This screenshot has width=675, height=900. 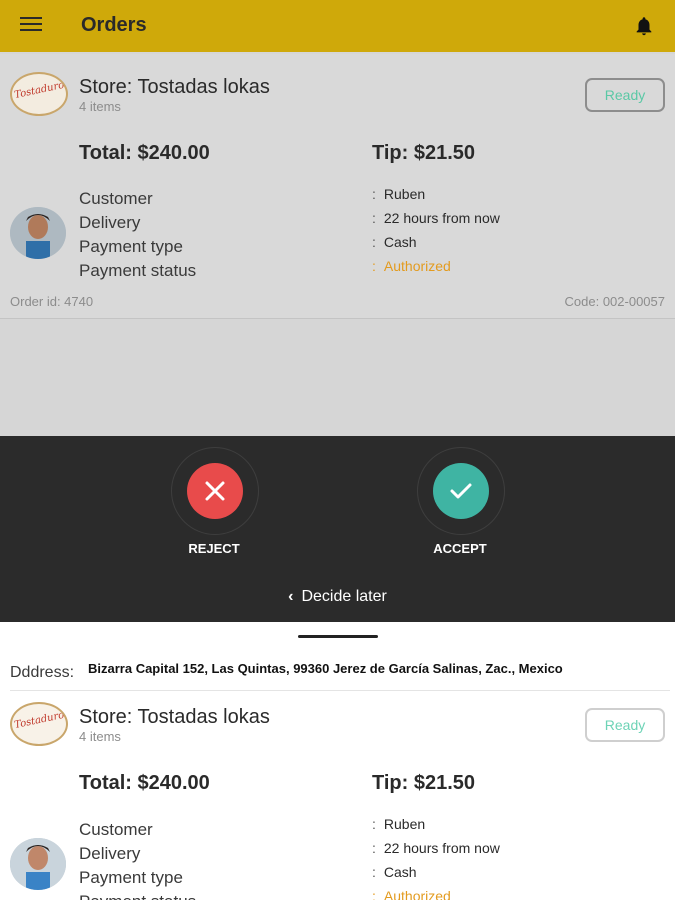 I want to click on divider, so click(x=340, y=690).